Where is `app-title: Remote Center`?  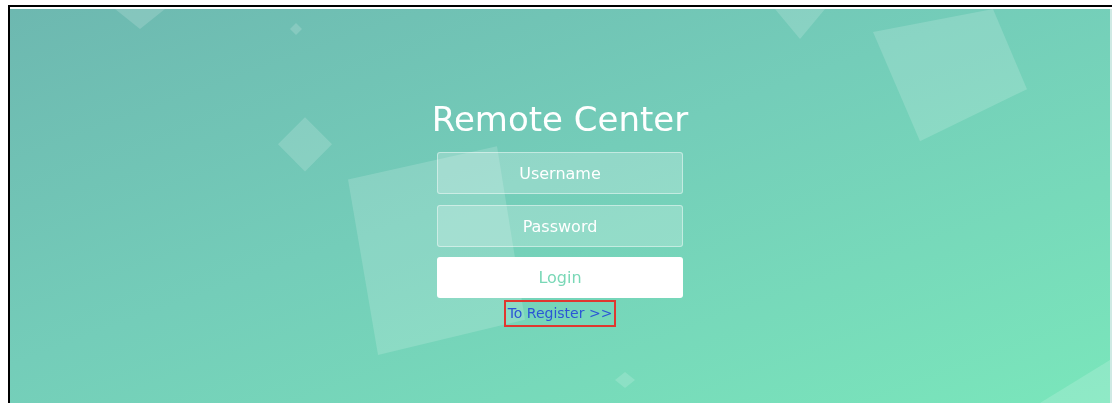
app-title: Remote Center is located at coordinates (560, 119).